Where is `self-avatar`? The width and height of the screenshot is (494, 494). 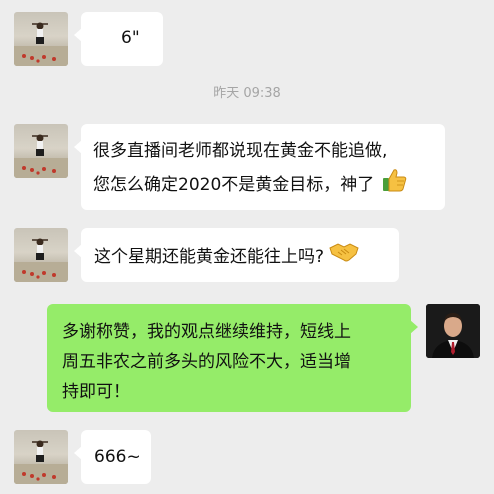
self-avatar is located at coordinates (453, 331).